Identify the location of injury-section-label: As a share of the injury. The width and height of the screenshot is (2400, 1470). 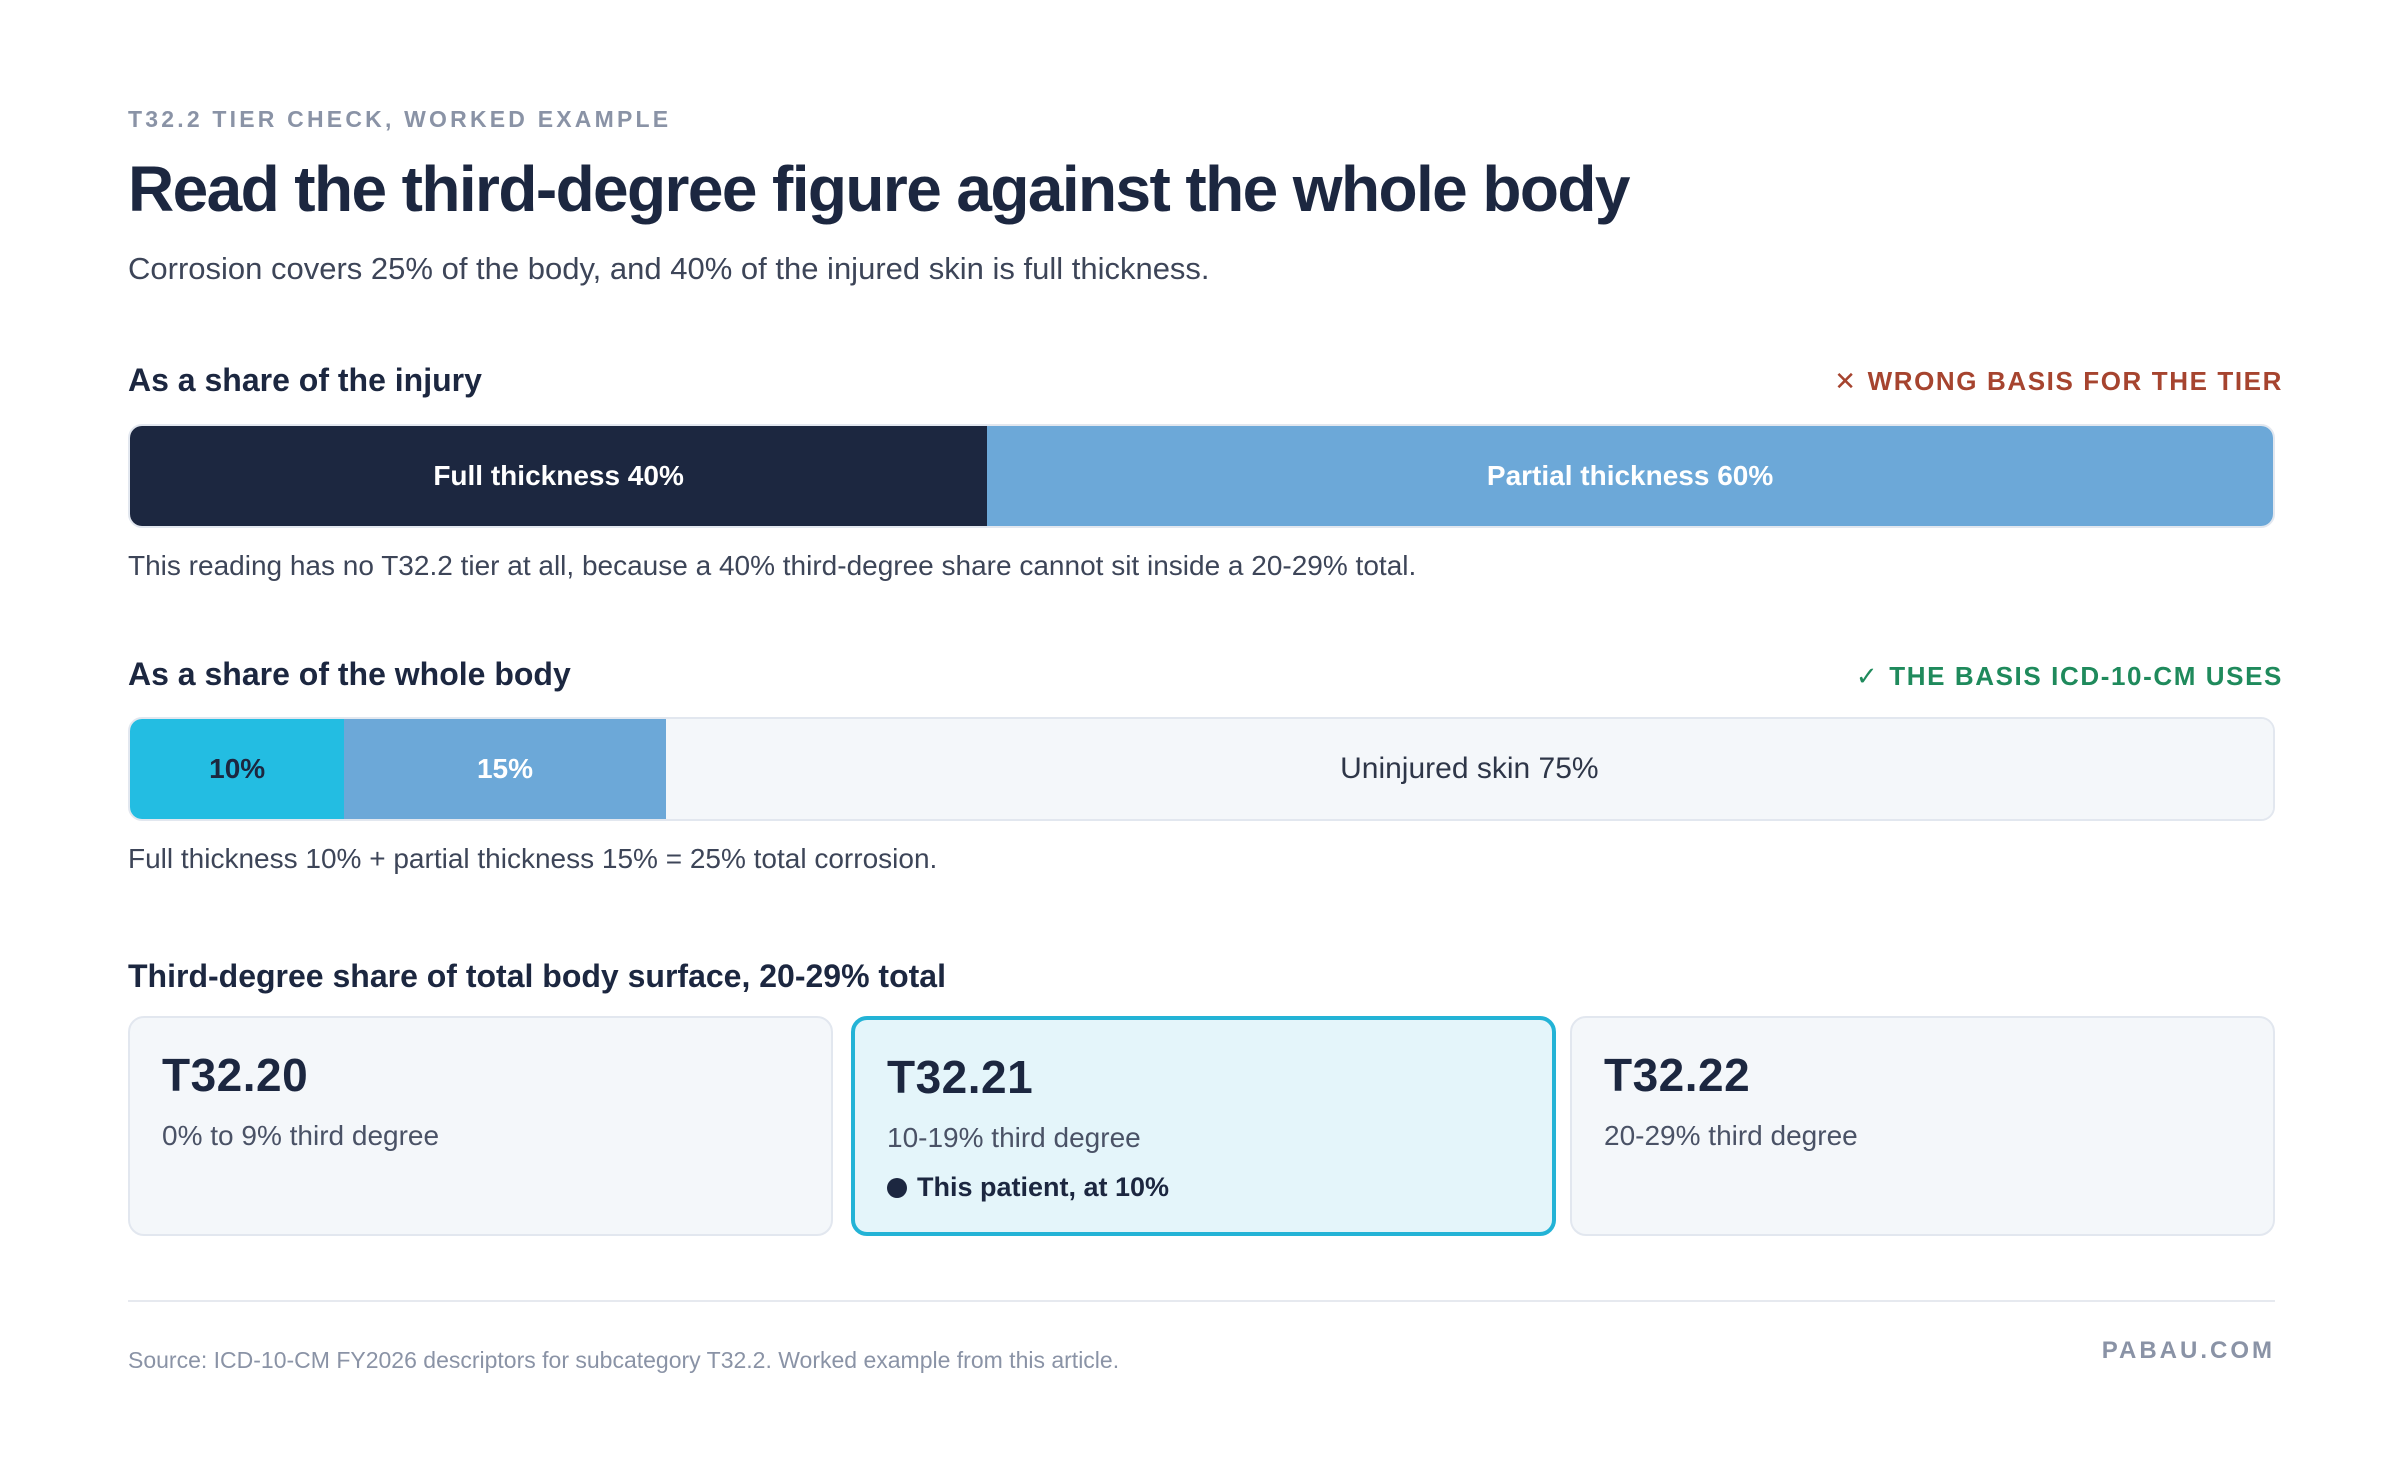
(305, 380).